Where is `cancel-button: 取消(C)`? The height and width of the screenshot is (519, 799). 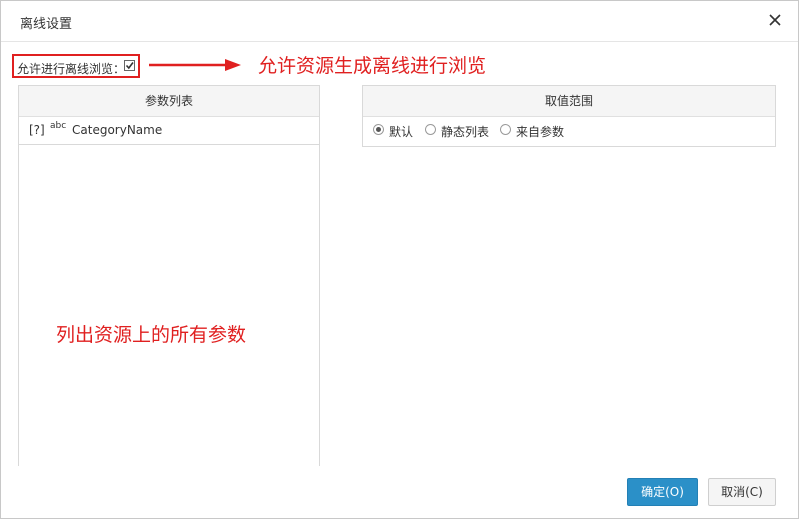
cancel-button: 取消(C) is located at coordinates (742, 492).